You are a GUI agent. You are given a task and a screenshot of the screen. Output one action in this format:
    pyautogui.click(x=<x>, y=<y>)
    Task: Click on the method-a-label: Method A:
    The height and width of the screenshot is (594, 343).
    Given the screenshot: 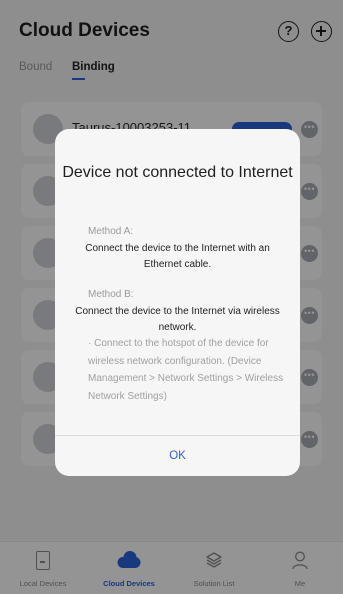 What is the action you would take?
    pyautogui.click(x=111, y=231)
    